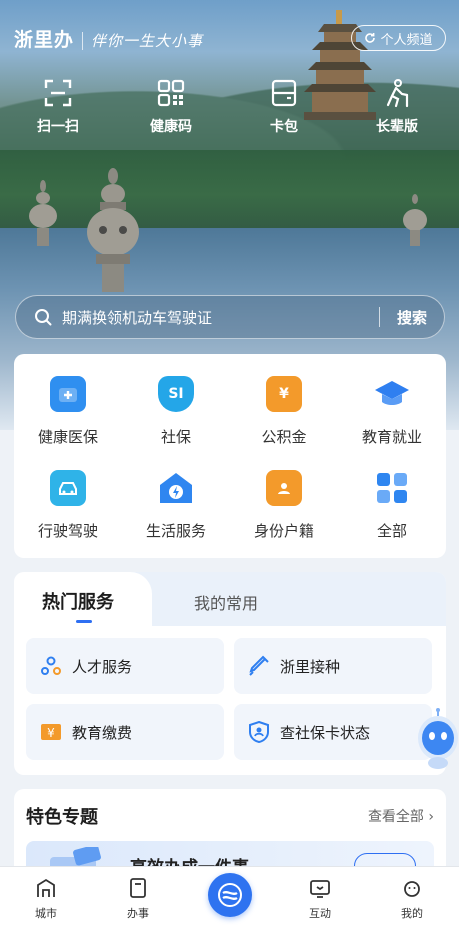 The image size is (459, 935). What do you see at coordinates (143, 41) in the screenshot?
I see `app-slogan: 伴你一生大小事` at bounding box center [143, 41].